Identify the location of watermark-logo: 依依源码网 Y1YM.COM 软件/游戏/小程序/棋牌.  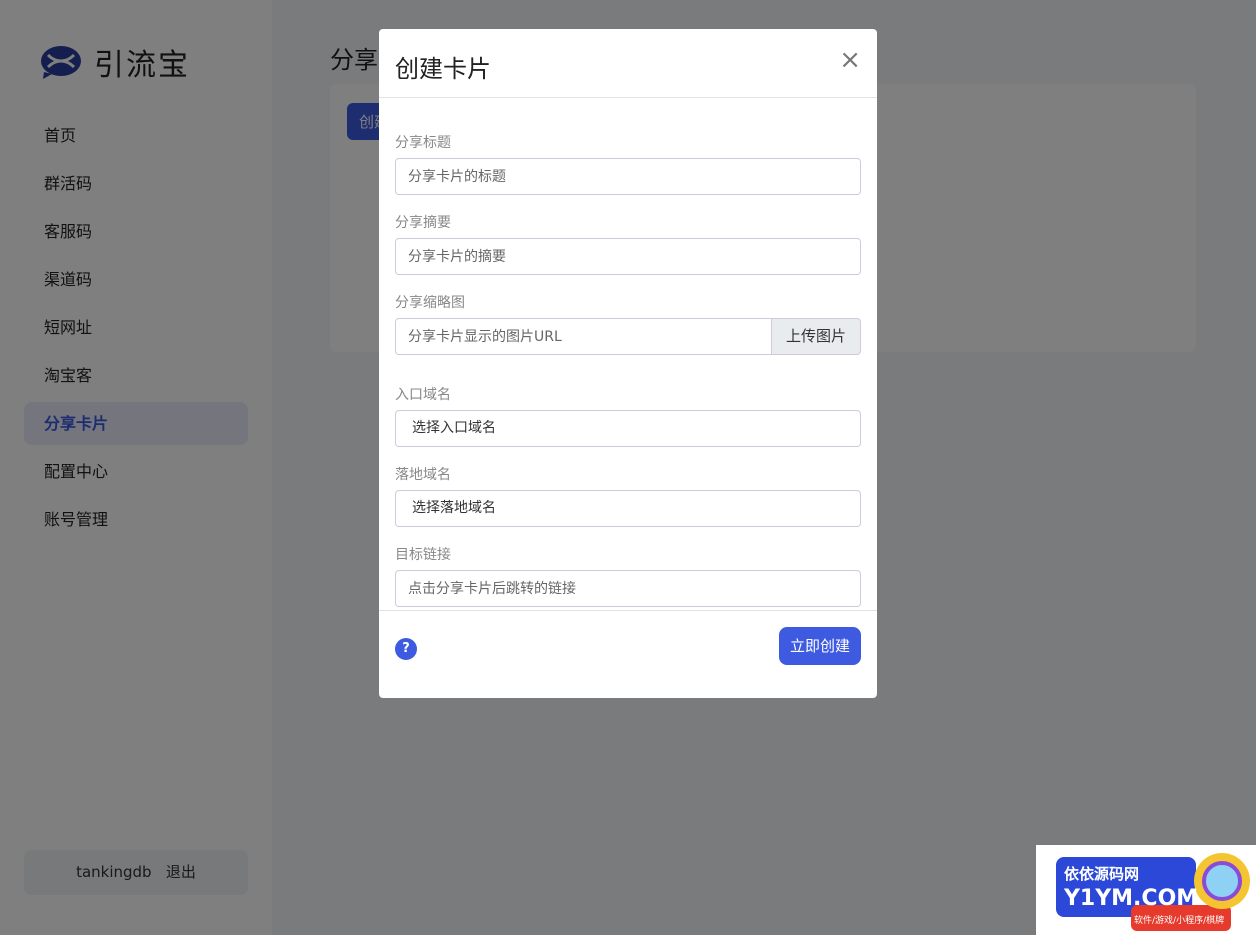
(1146, 890).